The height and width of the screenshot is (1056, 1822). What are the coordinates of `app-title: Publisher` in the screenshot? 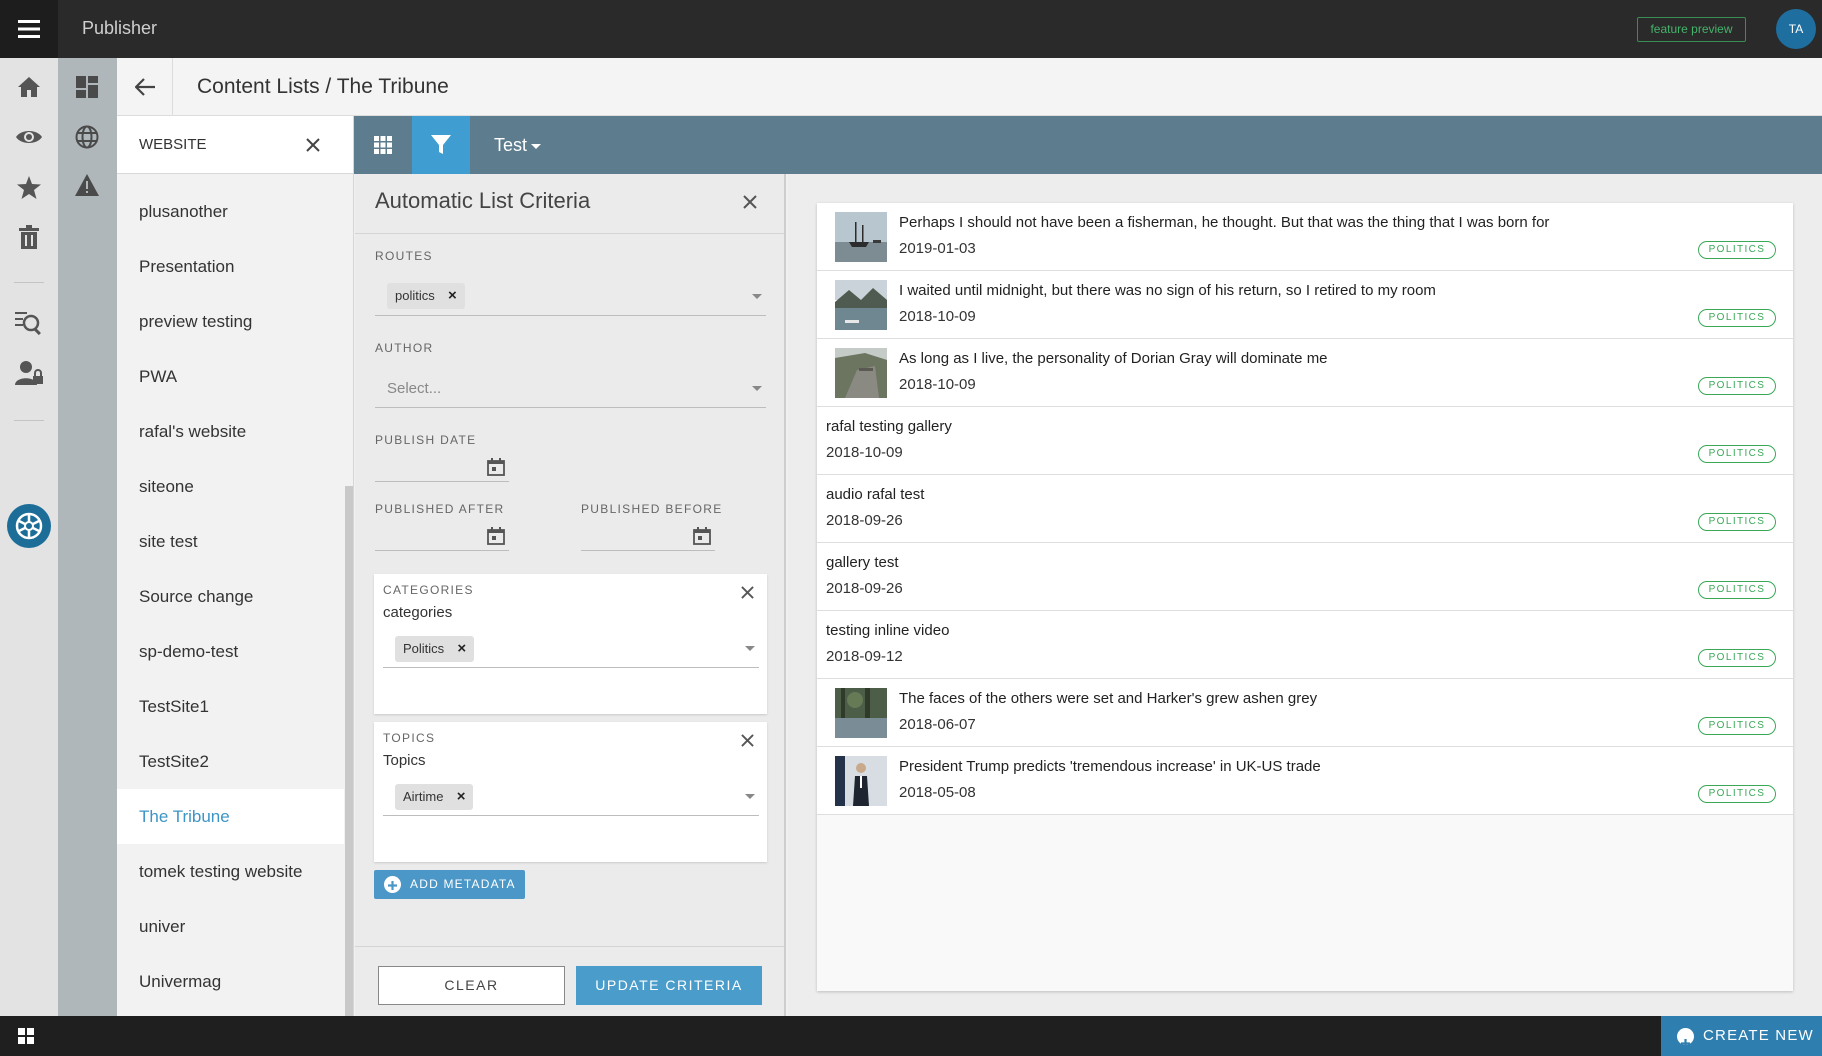 It's located at (120, 28).